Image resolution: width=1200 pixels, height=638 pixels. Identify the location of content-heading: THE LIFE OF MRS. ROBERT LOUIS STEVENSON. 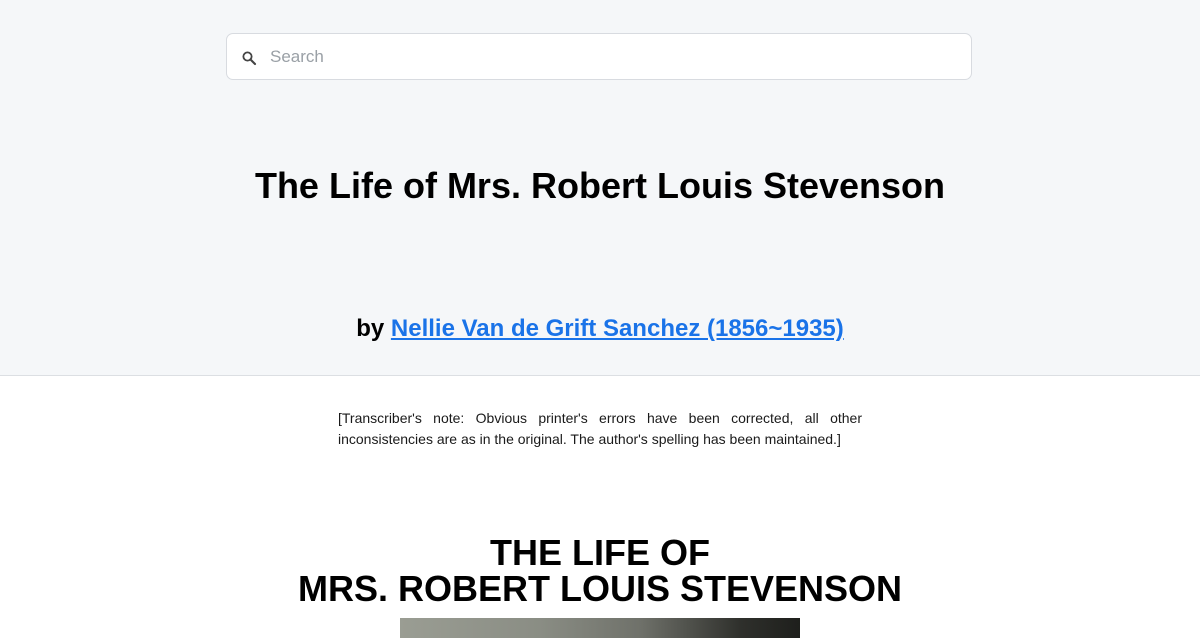
(600, 571).